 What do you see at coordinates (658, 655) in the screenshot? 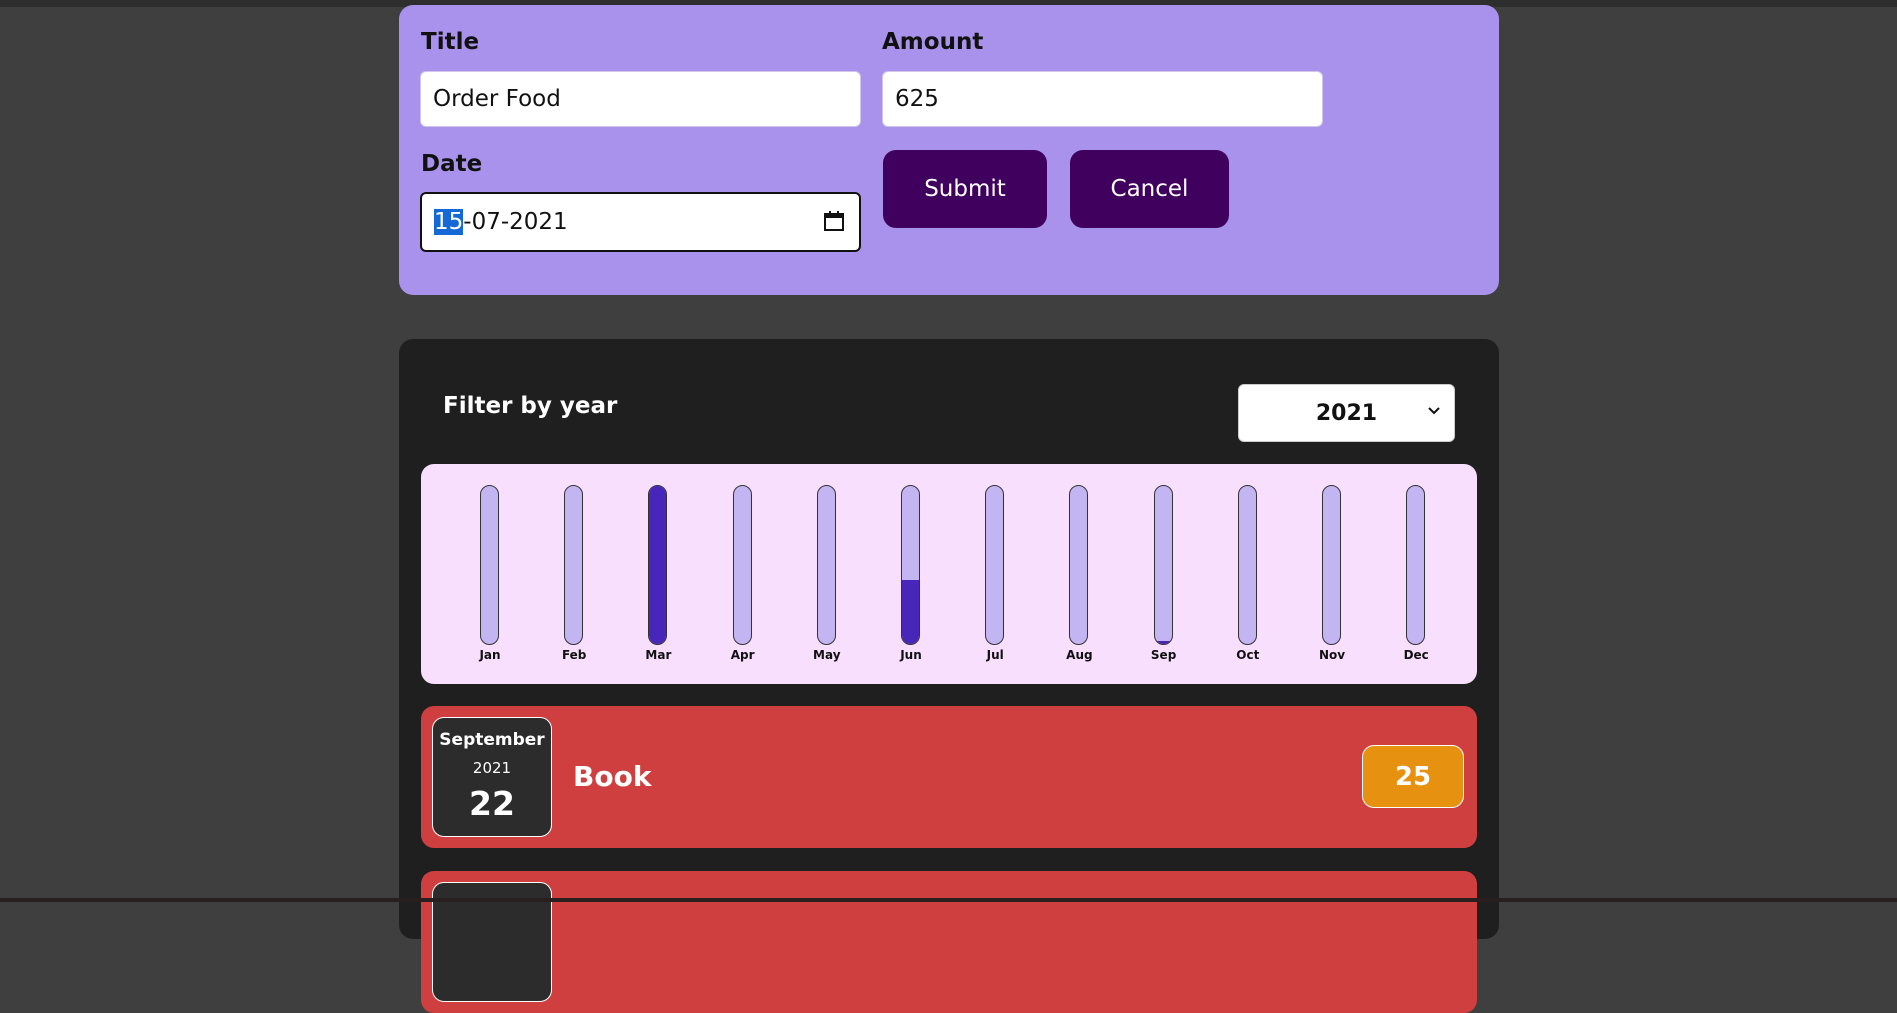
I see `chart-bar-label: Mar` at bounding box center [658, 655].